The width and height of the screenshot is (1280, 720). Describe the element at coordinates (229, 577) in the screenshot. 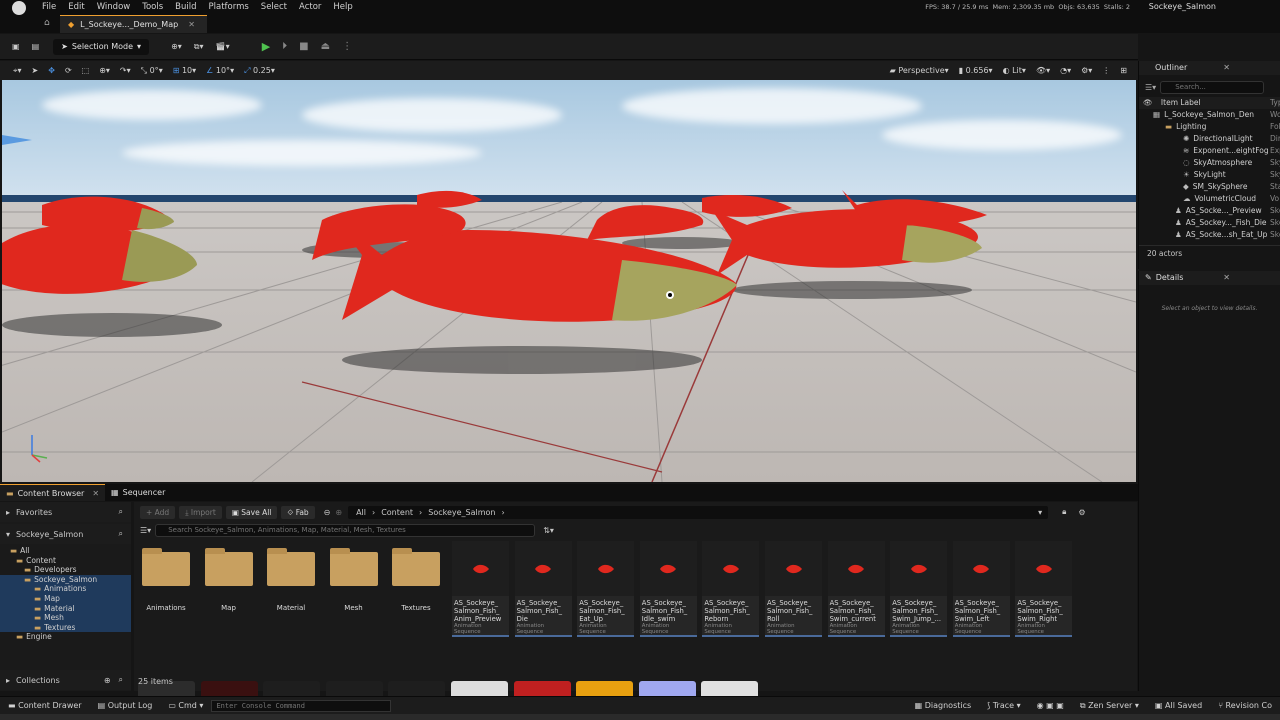

I see `folder-tile: Map` at that location.